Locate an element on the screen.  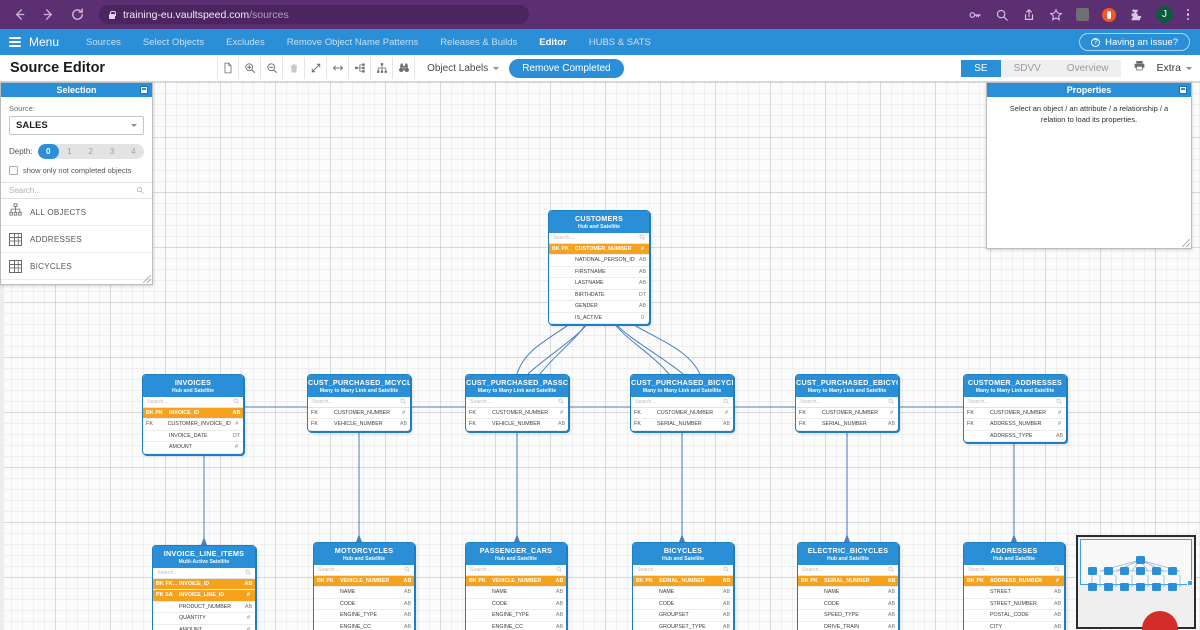
fit-horizontal-icon is located at coordinates (338, 68).